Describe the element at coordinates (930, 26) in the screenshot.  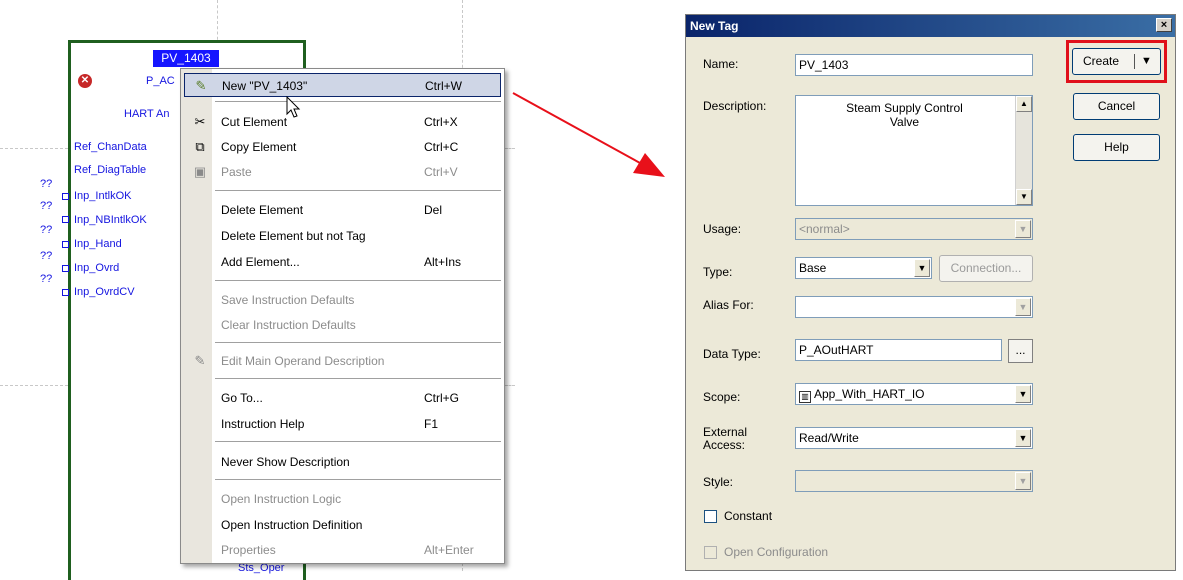
I see `dialog-title-bar: New Tag ×` at that location.